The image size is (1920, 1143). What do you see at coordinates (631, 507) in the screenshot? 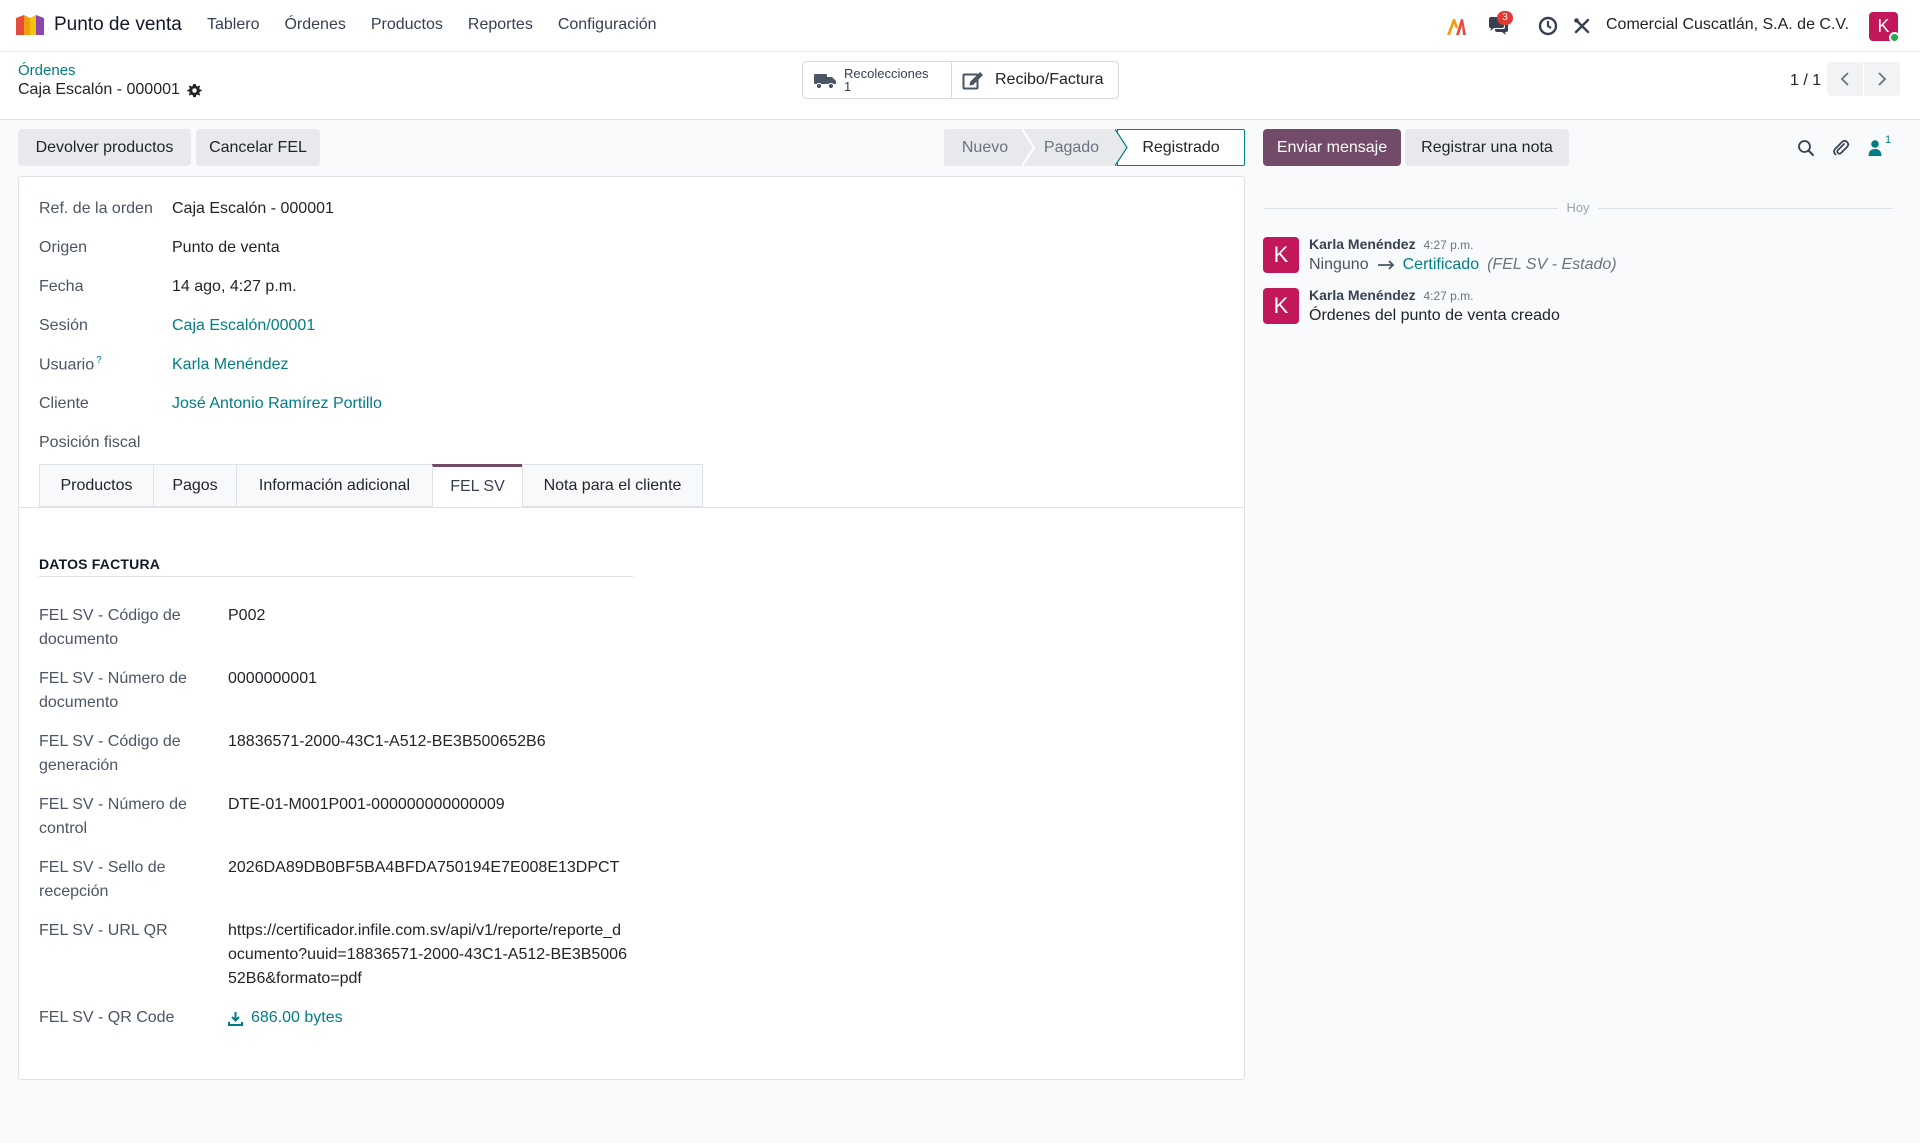
I see `tab-divider` at bounding box center [631, 507].